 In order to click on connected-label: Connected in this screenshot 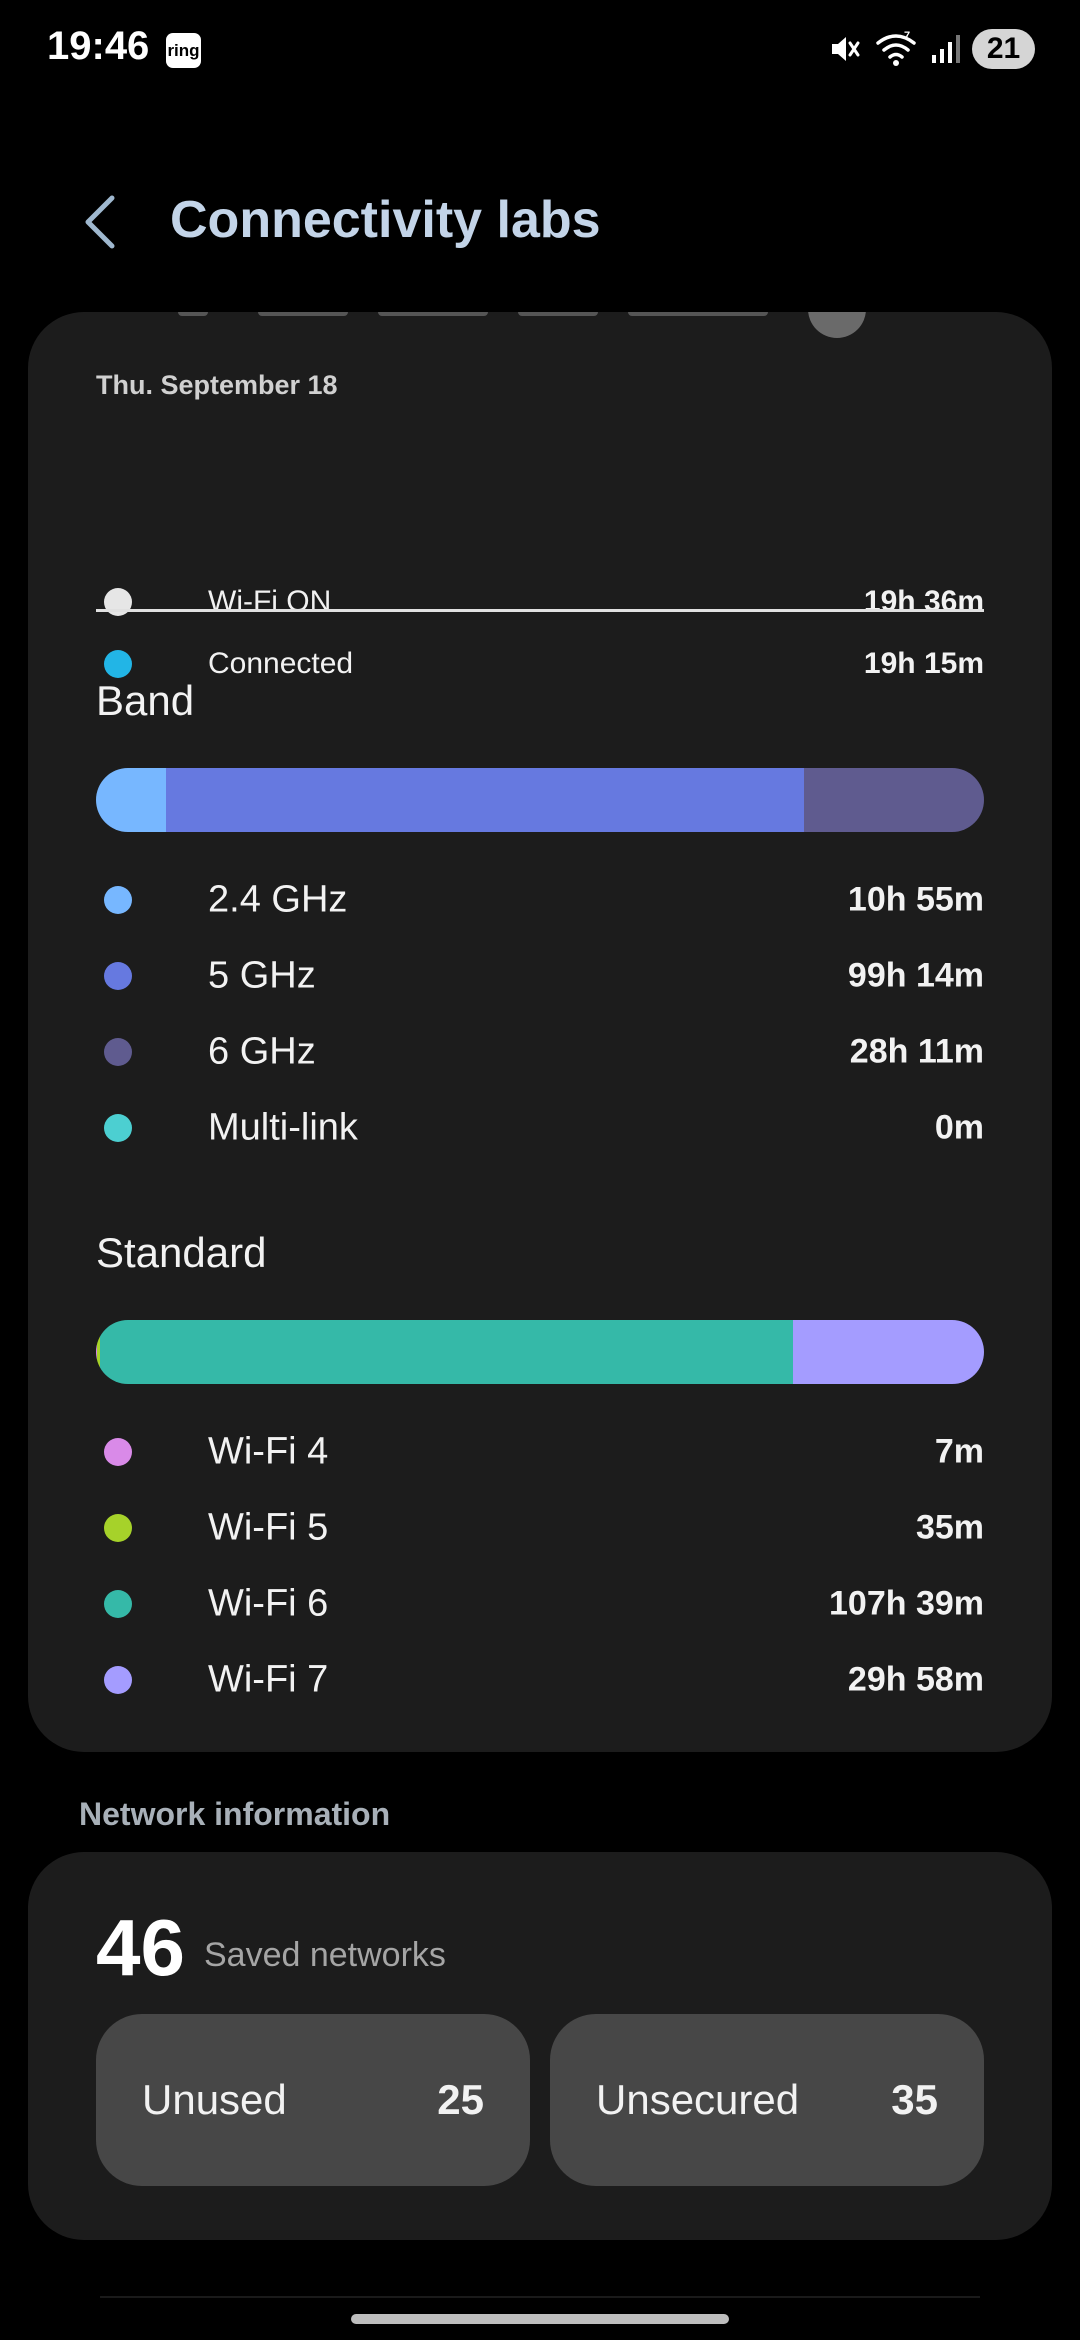, I will do `click(281, 663)`.